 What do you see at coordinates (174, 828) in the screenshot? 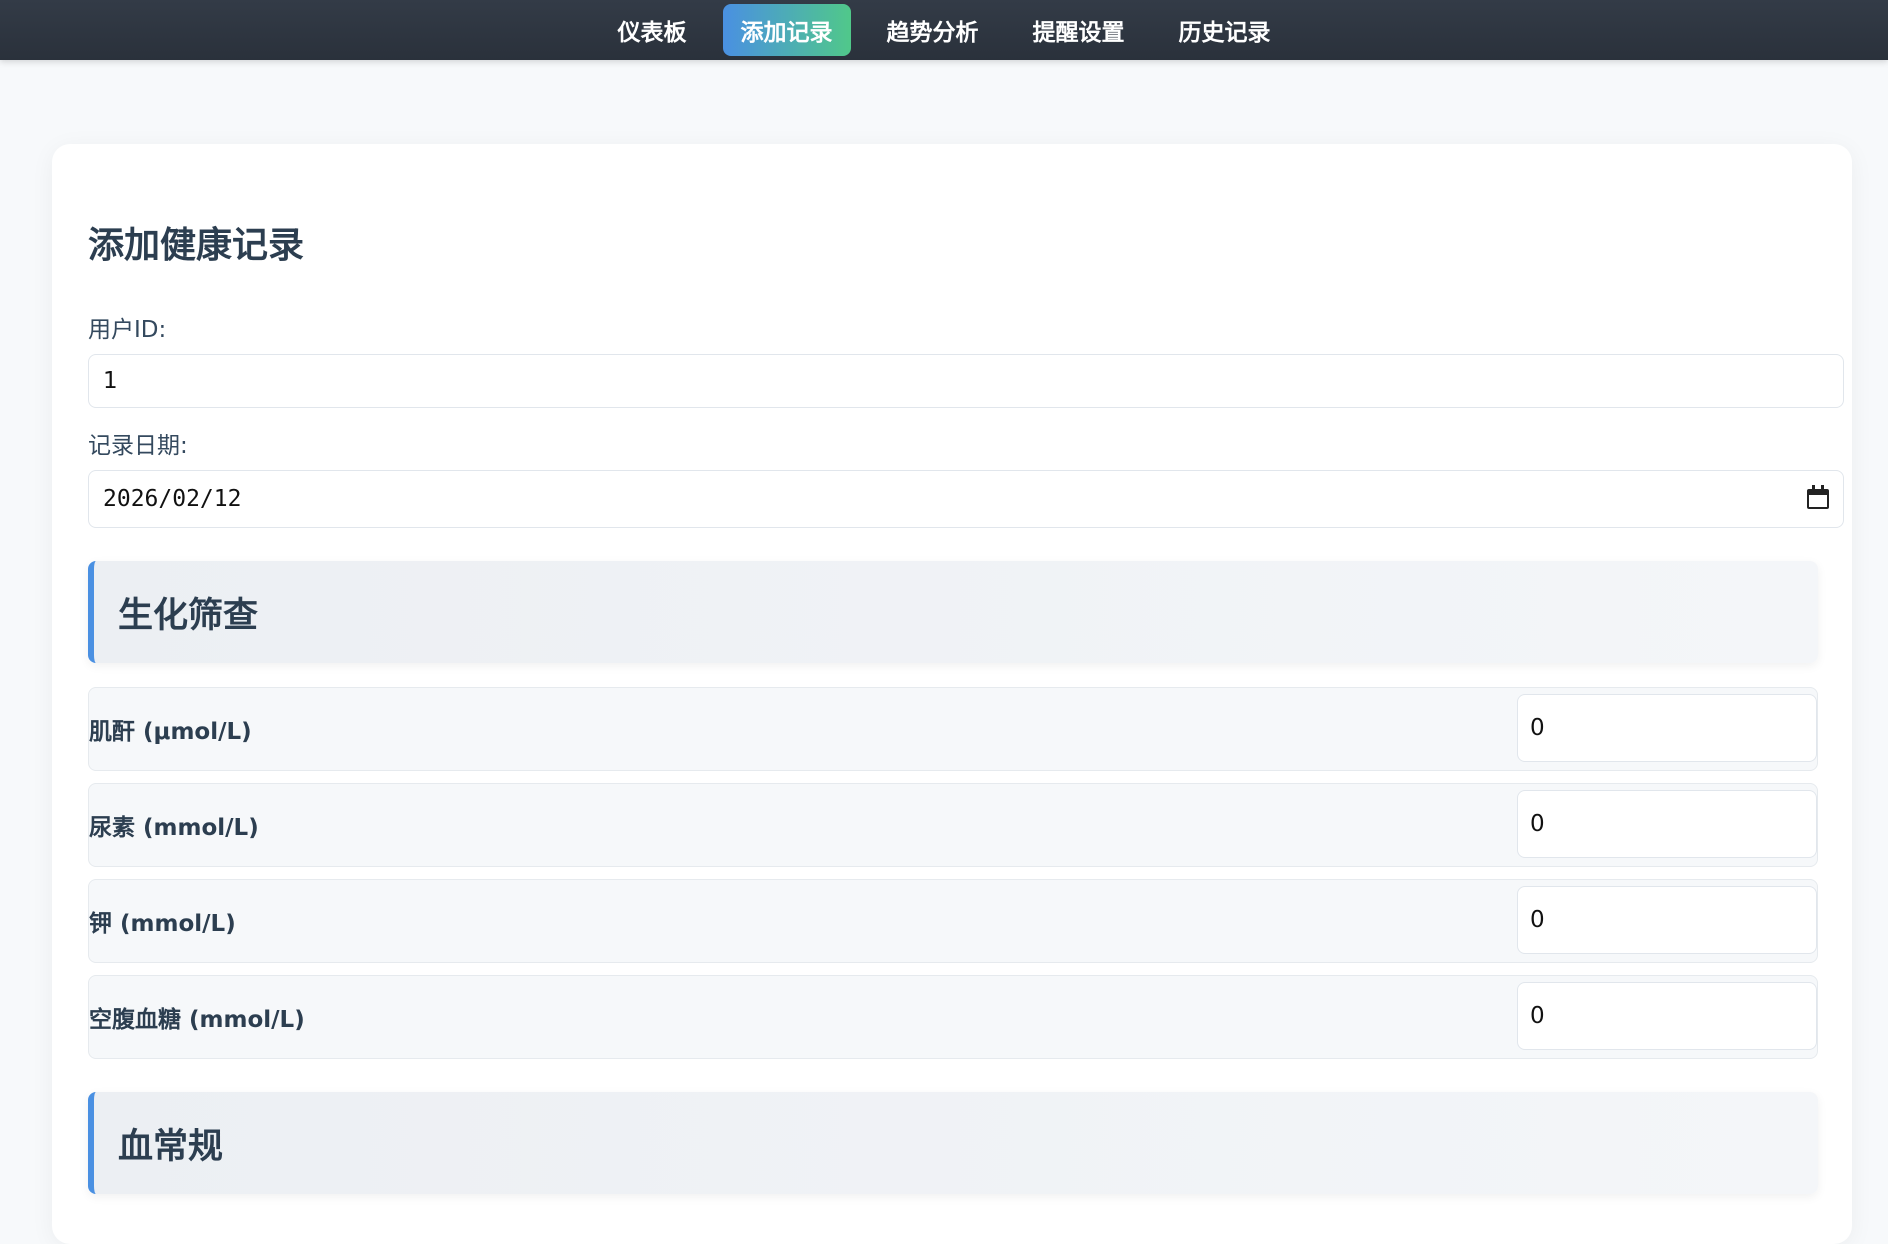
I see `metric-label-urea: 尿素 (mmol/L)` at bounding box center [174, 828].